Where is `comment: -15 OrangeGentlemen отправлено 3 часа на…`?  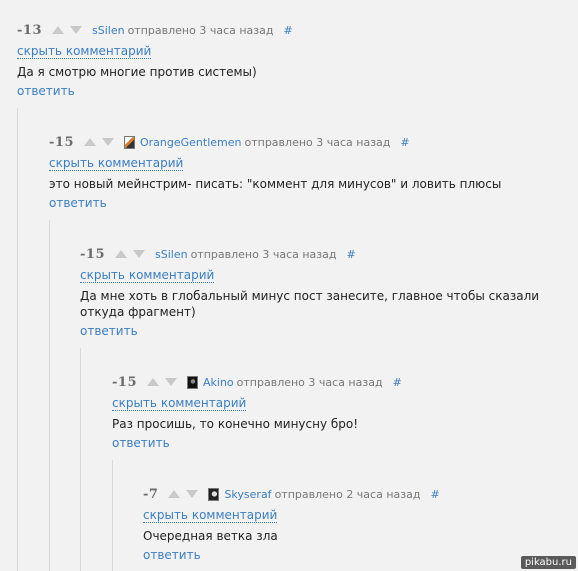 comment: -15 OrangeGentlemen отправлено 3 часа на… is located at coordinates (309, 171).